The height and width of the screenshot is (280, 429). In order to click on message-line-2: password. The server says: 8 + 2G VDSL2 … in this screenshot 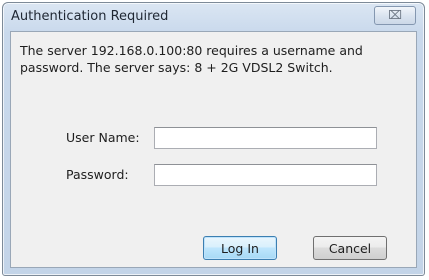, I will do `click(176, 67)`.